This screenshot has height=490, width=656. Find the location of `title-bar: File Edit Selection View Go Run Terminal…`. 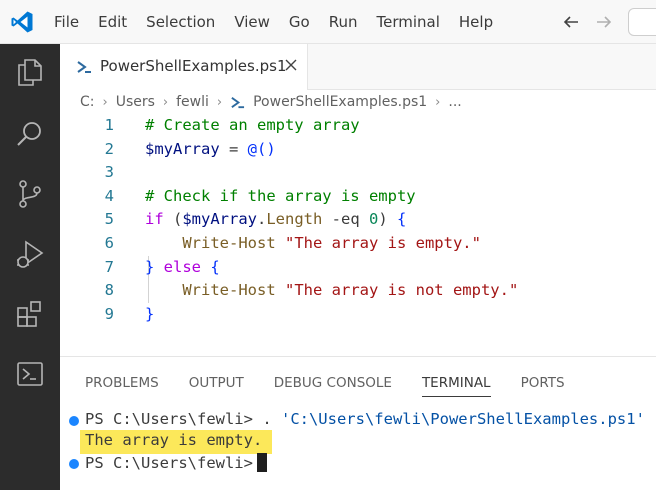

title-bar: File Edit Selection View Go Run Terminal… is located at coordinates (328, 22).